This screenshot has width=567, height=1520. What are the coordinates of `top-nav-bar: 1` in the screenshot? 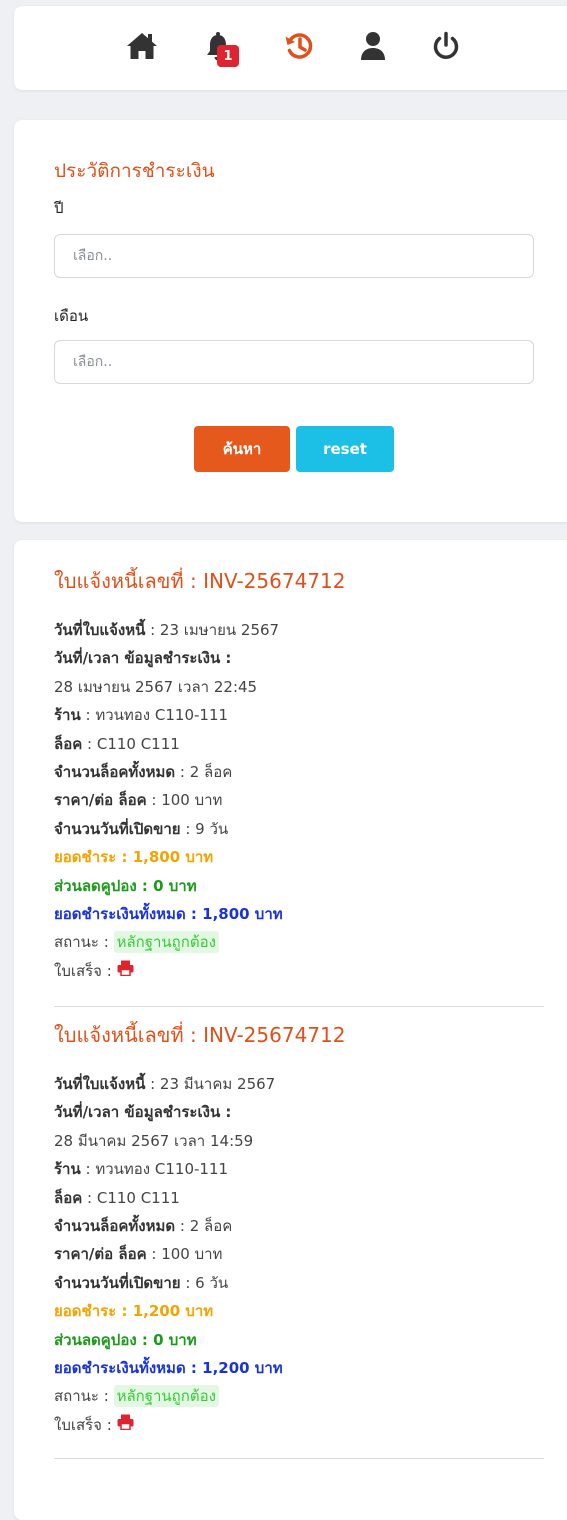 It's located at (290, 48).